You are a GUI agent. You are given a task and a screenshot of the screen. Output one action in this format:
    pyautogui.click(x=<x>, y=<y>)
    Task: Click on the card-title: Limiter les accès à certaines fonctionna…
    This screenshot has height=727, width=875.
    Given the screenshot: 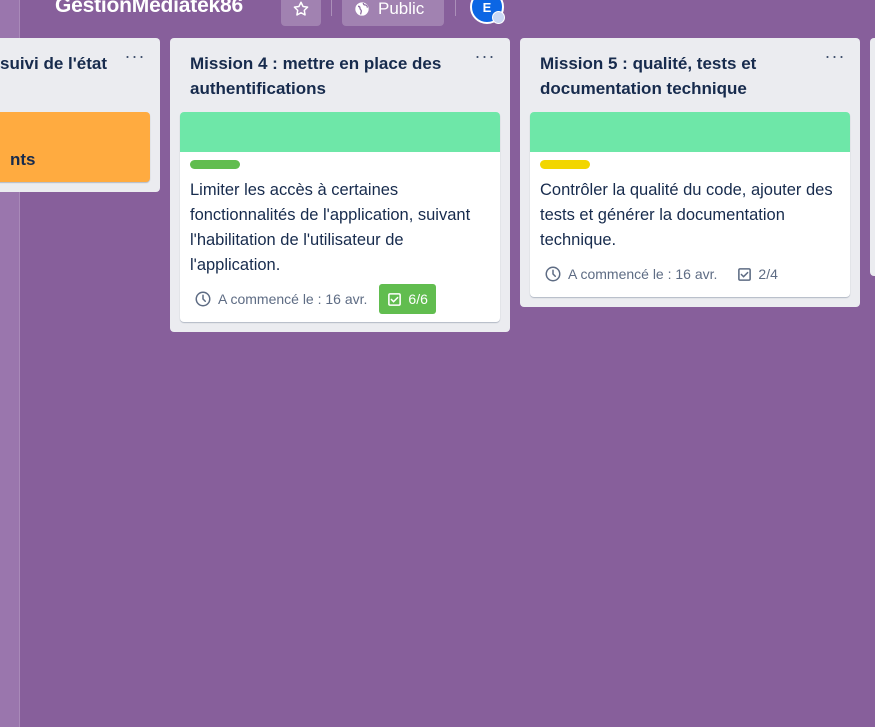 What is the action you would take?
    pyautogui.click(x=330, y=227)
    